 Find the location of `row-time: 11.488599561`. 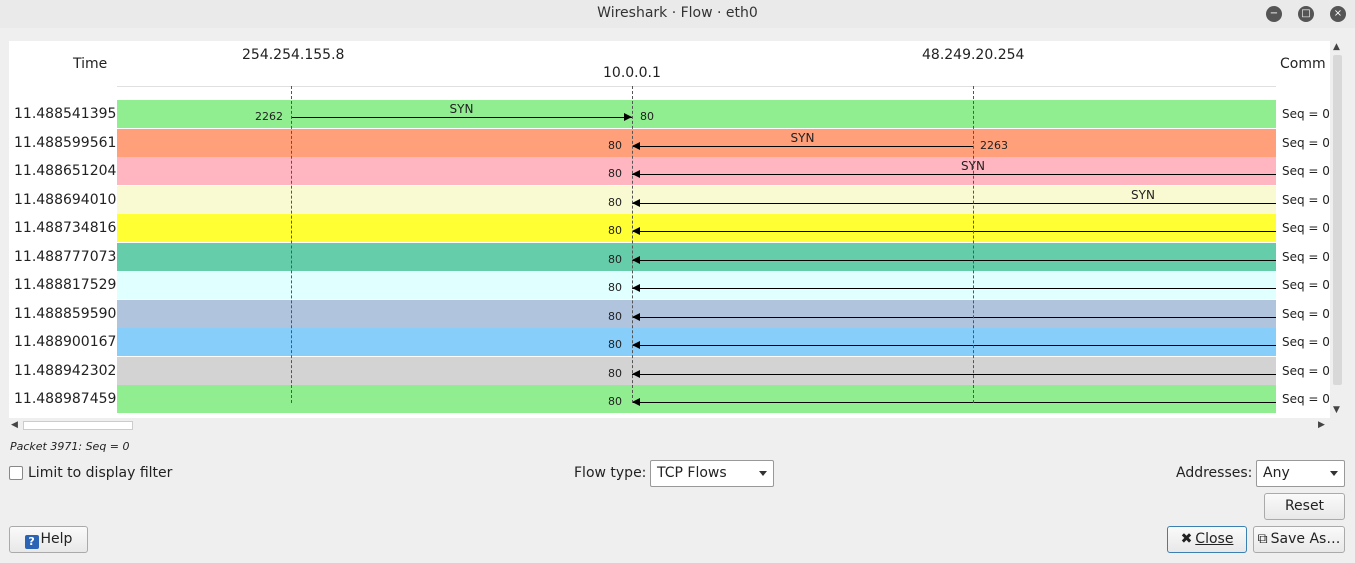

row-time: 11.488599561 is located at coordinates (65, 143).